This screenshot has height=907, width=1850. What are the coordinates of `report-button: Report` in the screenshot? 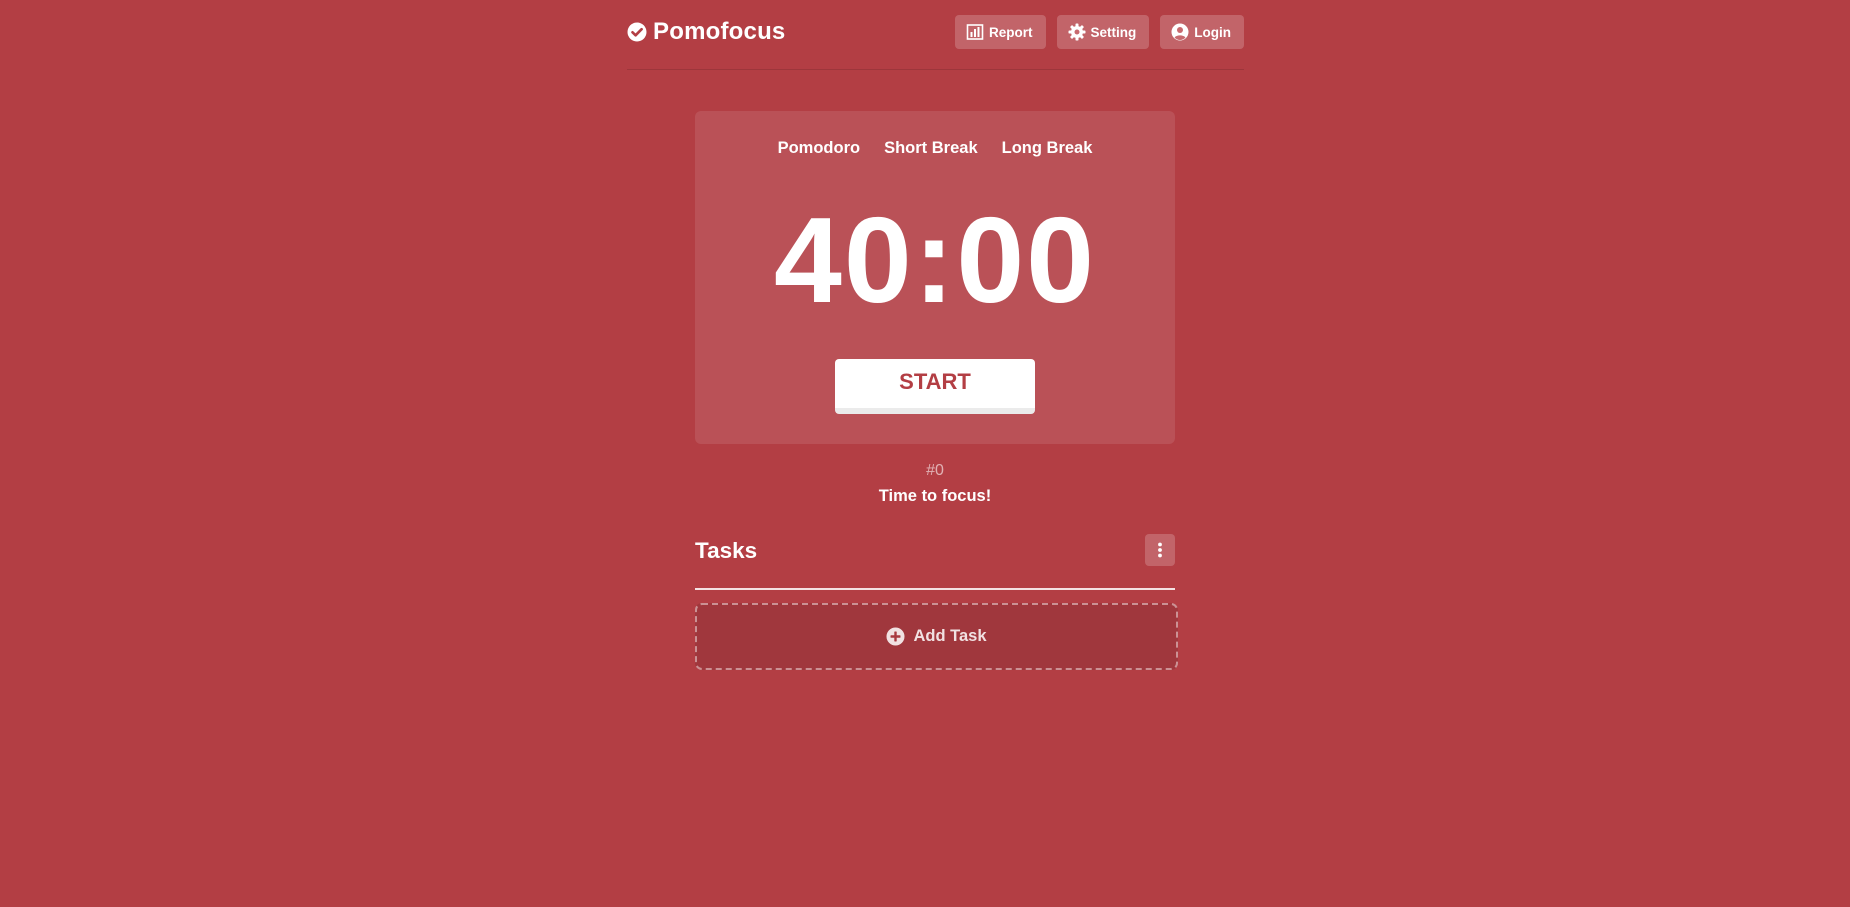 It's located at (1000, 32).